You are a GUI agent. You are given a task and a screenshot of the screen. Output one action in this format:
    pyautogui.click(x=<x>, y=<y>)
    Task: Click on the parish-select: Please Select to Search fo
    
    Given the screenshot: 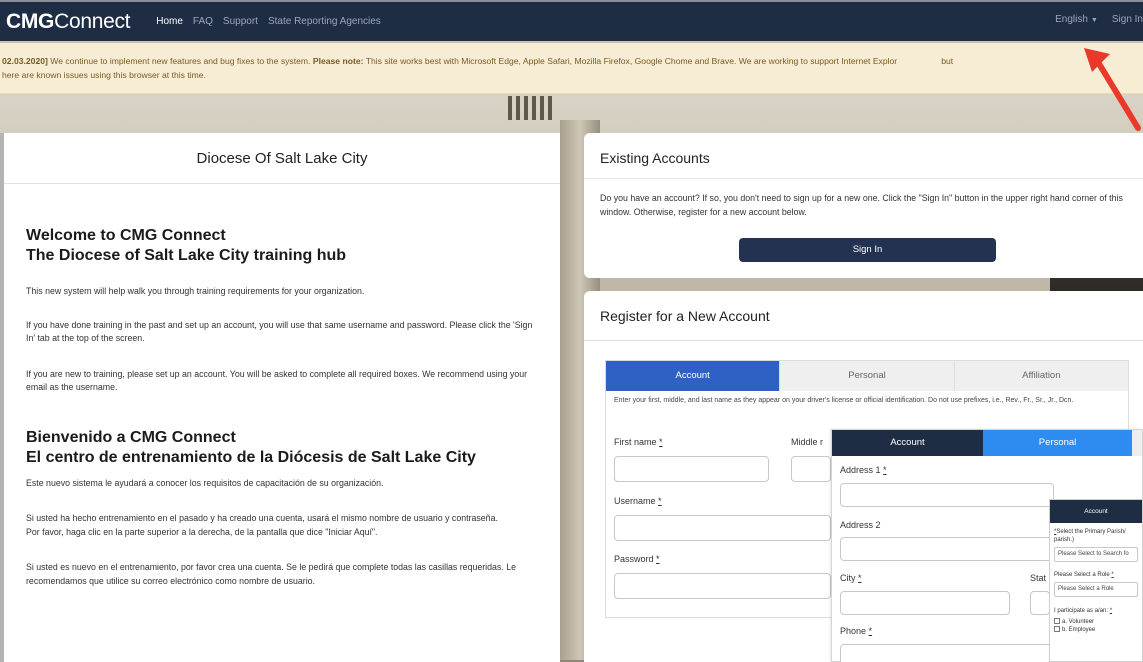 What is the action you would take?
    pyautogui.click(x=1096, y=554)
    